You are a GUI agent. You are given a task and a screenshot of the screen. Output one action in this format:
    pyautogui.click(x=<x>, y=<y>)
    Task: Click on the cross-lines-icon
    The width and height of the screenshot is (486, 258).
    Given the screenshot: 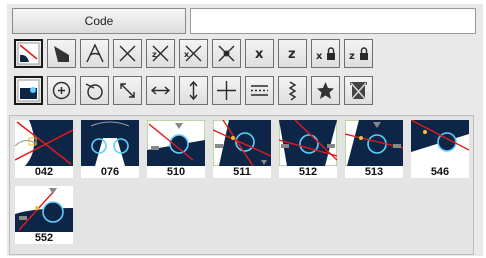 What is the action you would take?
    pyautogui.click(x=127, y=53)
    